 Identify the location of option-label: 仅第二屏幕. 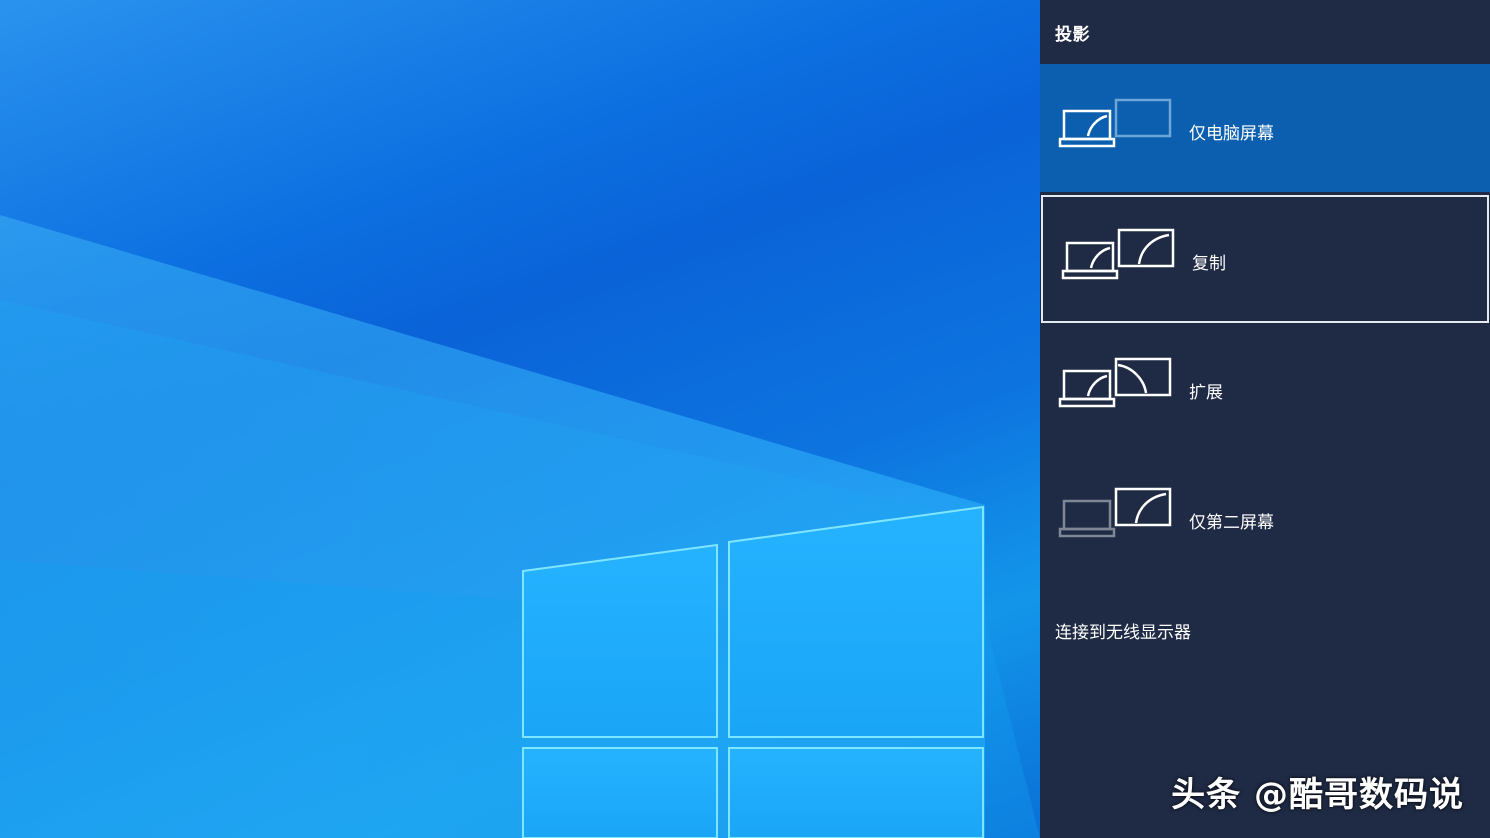
(1231, 523).